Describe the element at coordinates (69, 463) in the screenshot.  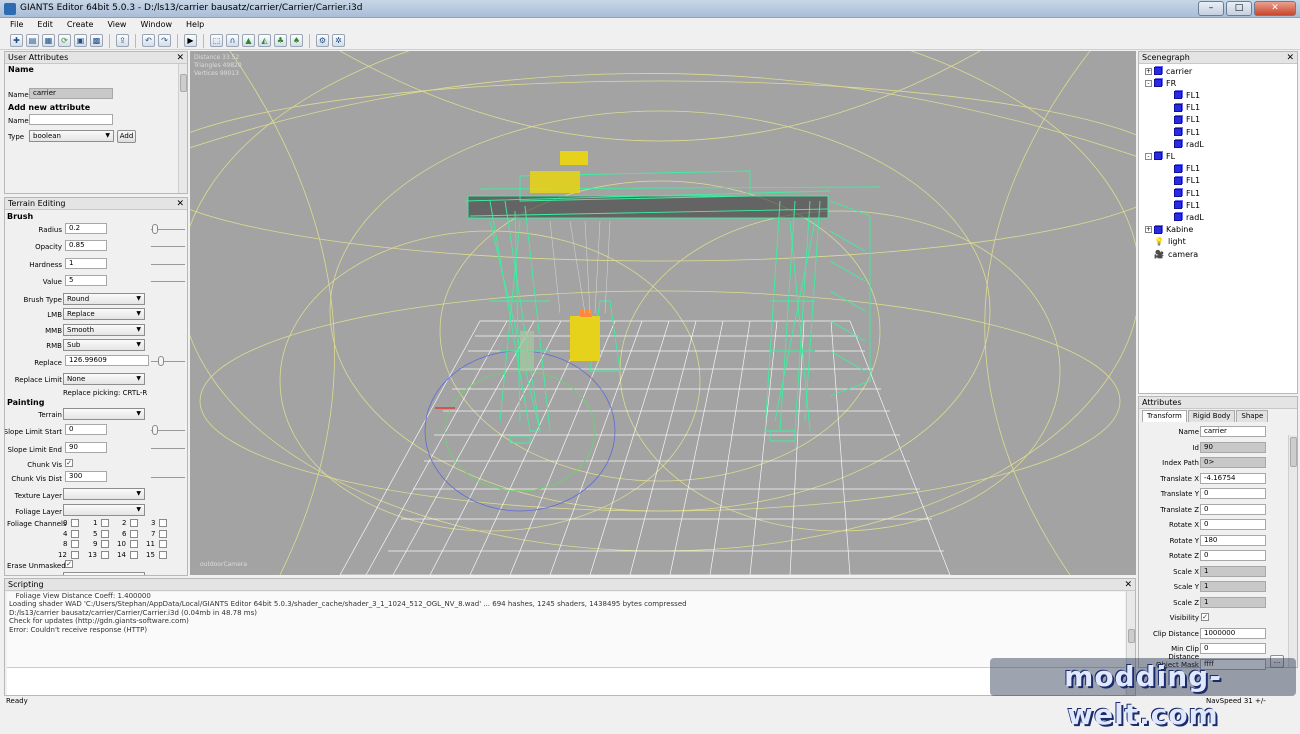
I see `chunk-vis-checkbox: ✓` at that location.